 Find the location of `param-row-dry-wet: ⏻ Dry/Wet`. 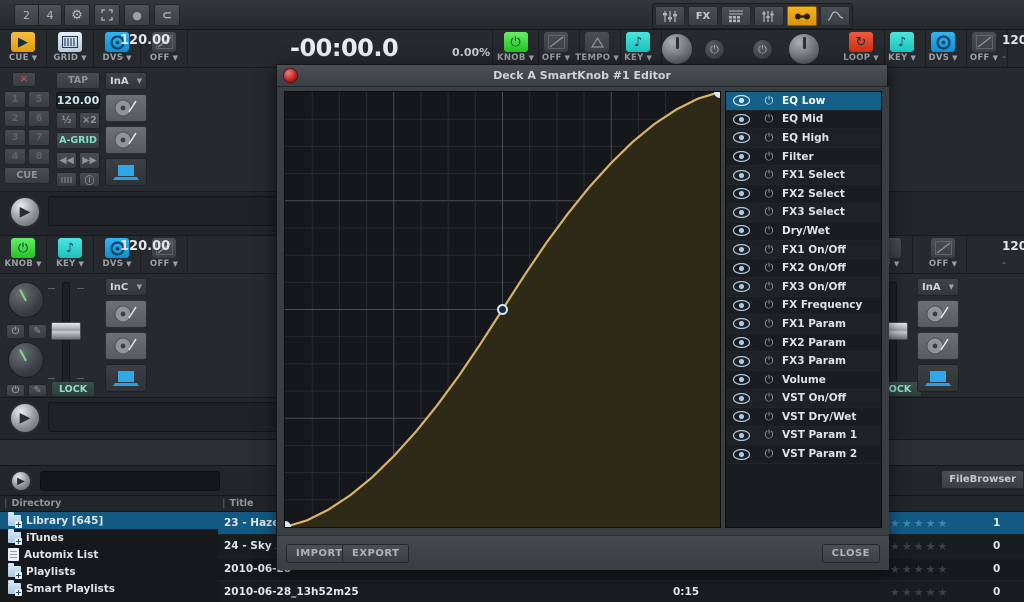

param-row-dry-wet: ⏻ Dry/Wet is located at coordinates (803, 231).